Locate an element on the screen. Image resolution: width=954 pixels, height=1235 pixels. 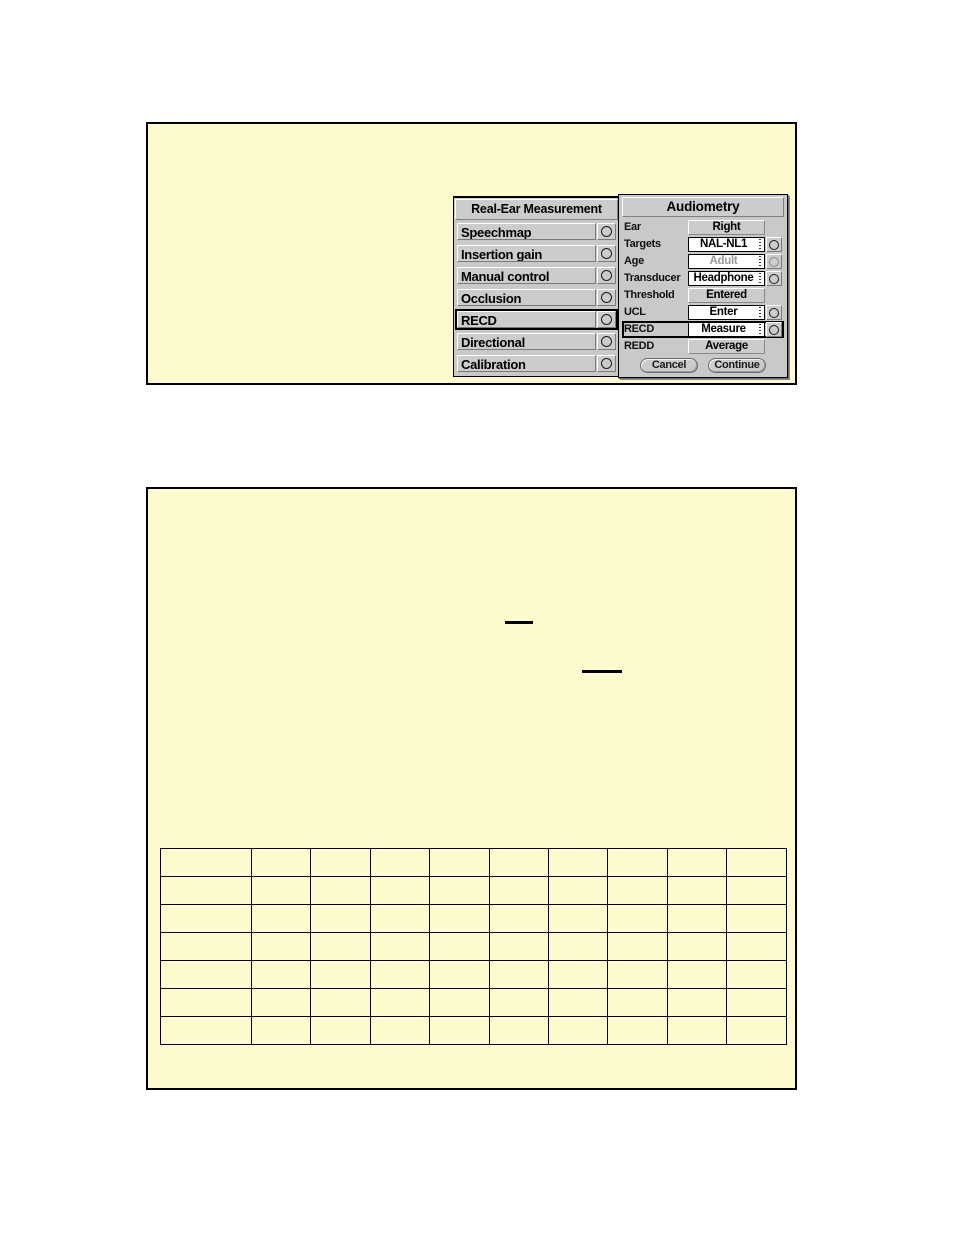
audiometry-row-ucl: UCL Enter is located at coordinates (703, 312).